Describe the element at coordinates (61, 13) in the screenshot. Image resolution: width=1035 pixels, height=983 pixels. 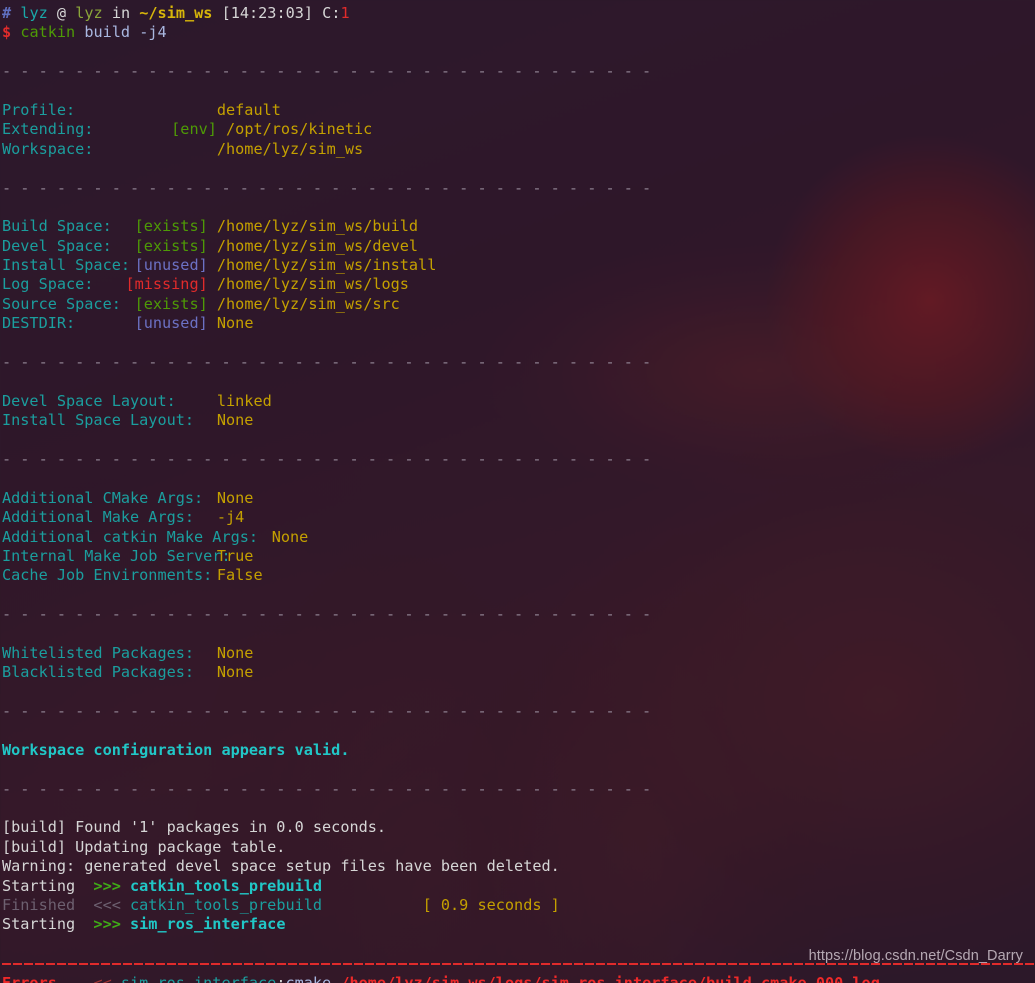
I see `prompt-at: @` at that location.